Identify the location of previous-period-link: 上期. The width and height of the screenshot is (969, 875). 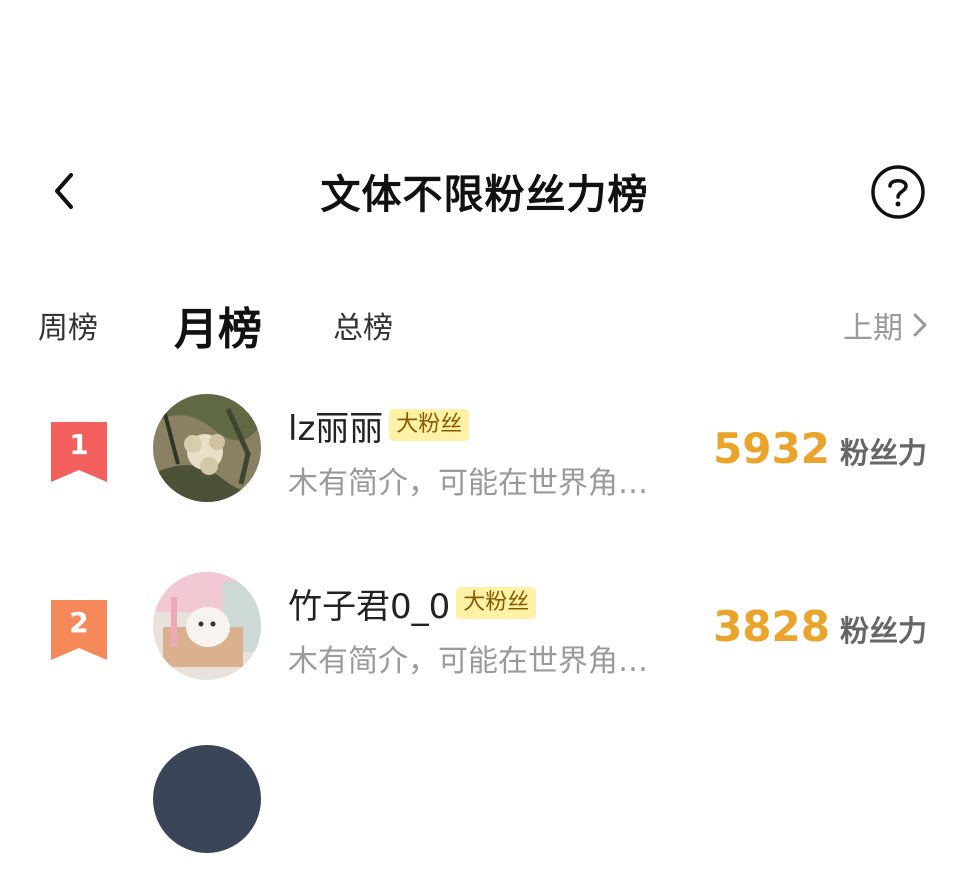
(886, 325).